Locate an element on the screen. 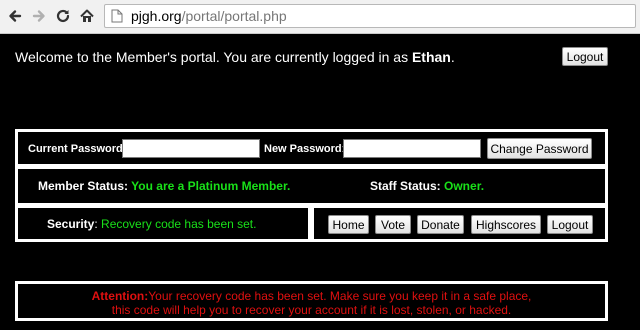 Image resolution: width=640 pixels, height=330 pixels. username: Ethan is located at coordinates (431, 57).